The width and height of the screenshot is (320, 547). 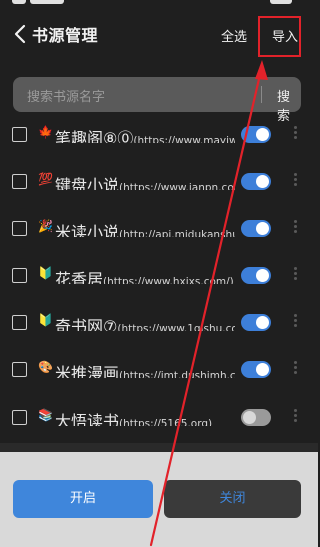 I want to click on list-item: 📚 大悟读书(https://5165.org), so click(x=159, y=418).